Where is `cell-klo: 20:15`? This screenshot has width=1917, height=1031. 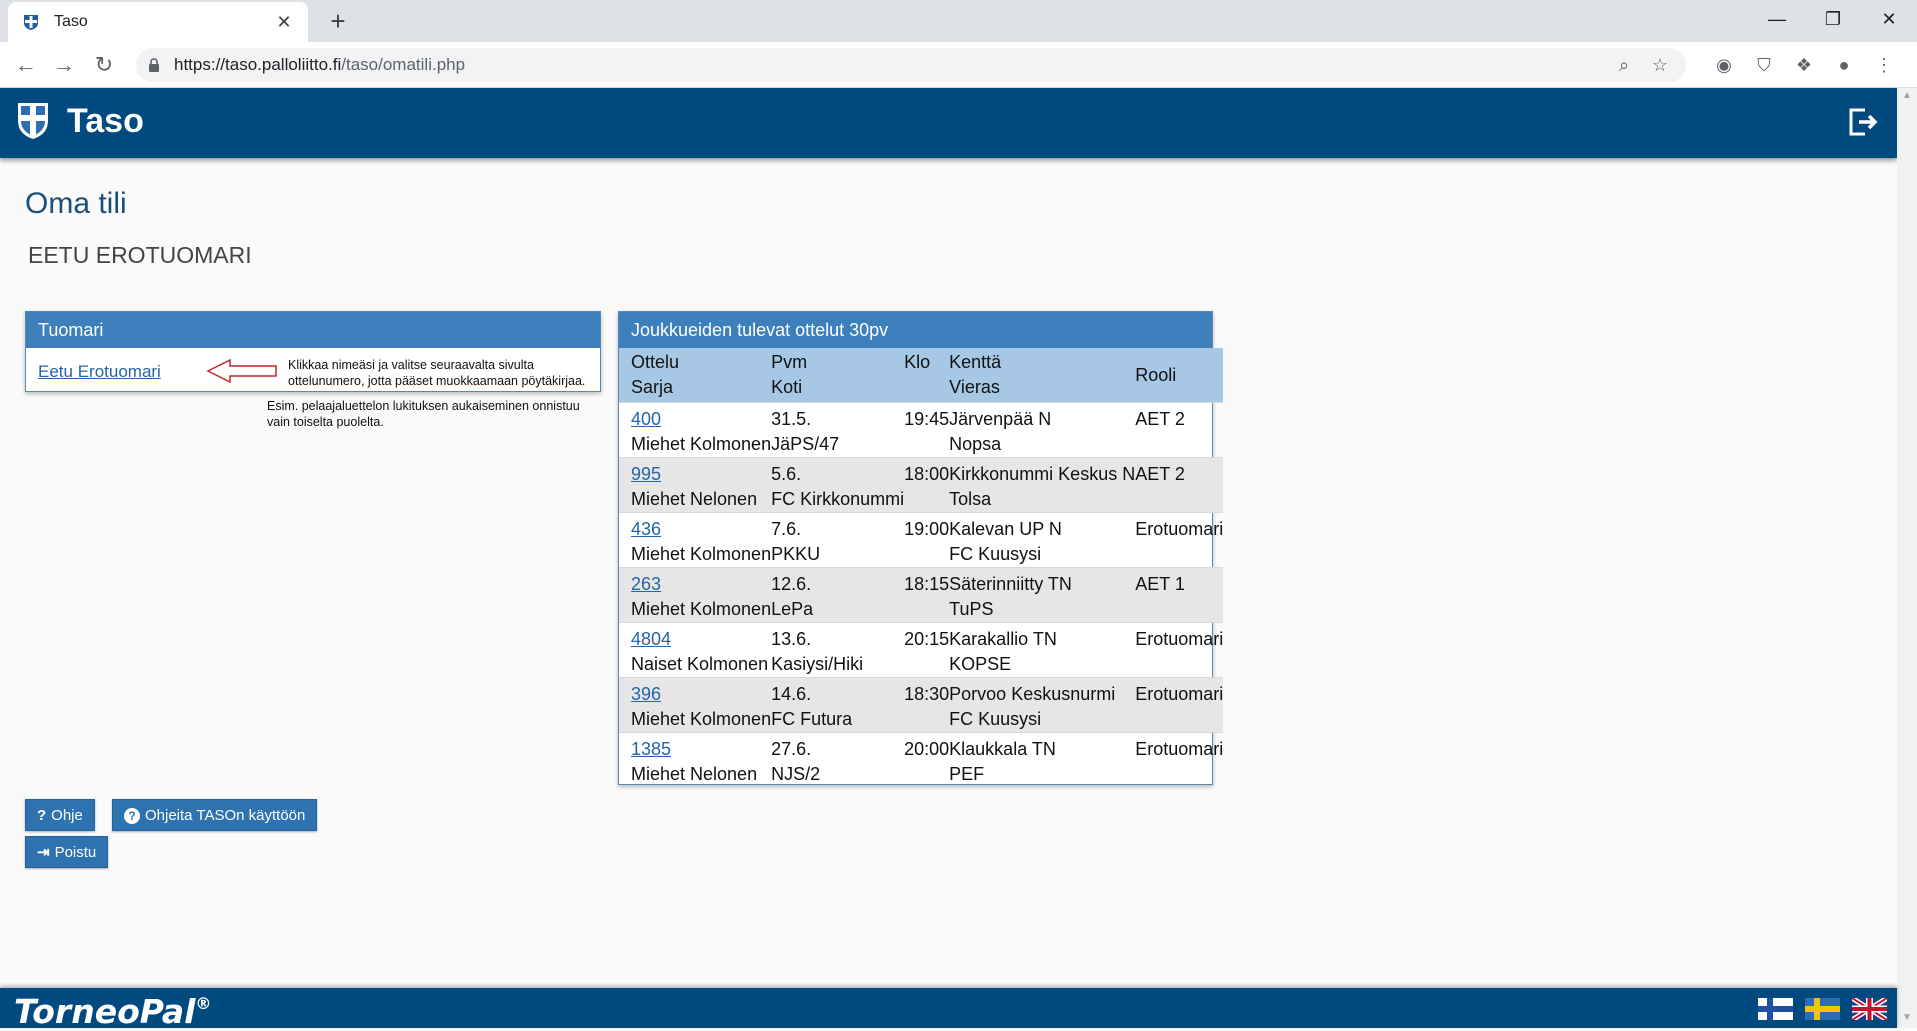 cell-klo: 20:15 is located at coordinates (927, 650).